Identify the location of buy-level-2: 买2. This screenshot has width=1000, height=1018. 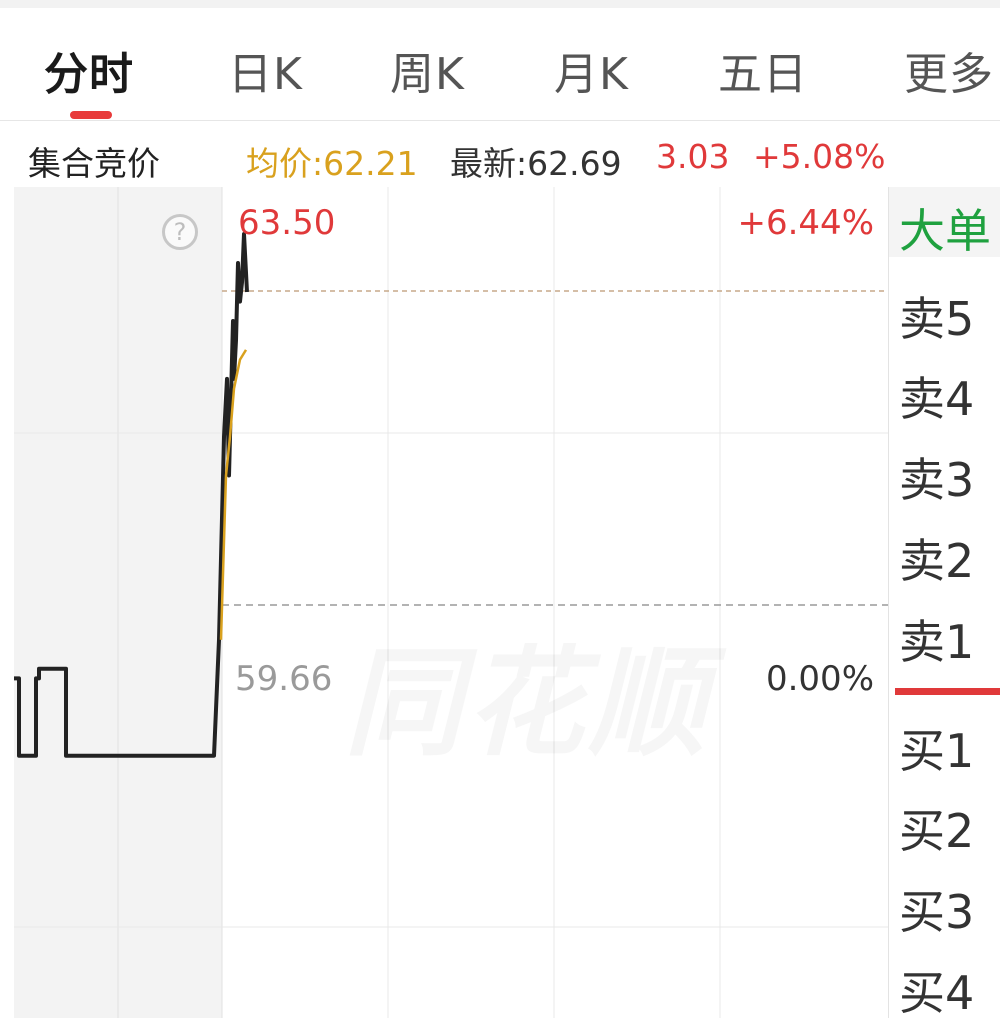
(937, 831).